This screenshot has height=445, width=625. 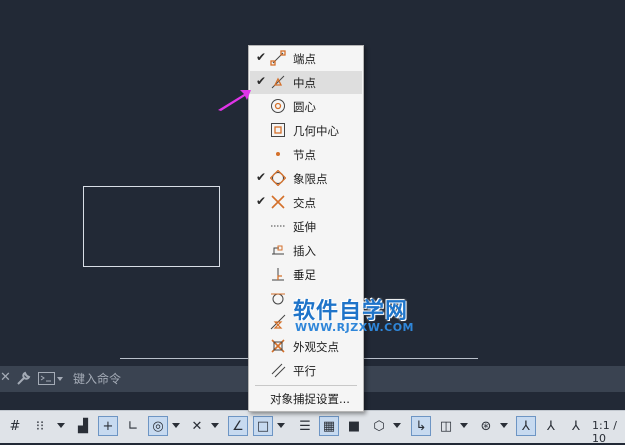 I want to click on selection-cycling-icon: ■, so click(x=354, y=426).